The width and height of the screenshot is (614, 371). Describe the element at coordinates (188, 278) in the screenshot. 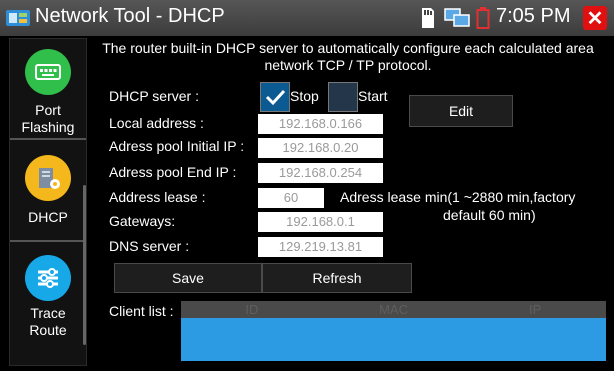

I see `save-button: Save` at that location.